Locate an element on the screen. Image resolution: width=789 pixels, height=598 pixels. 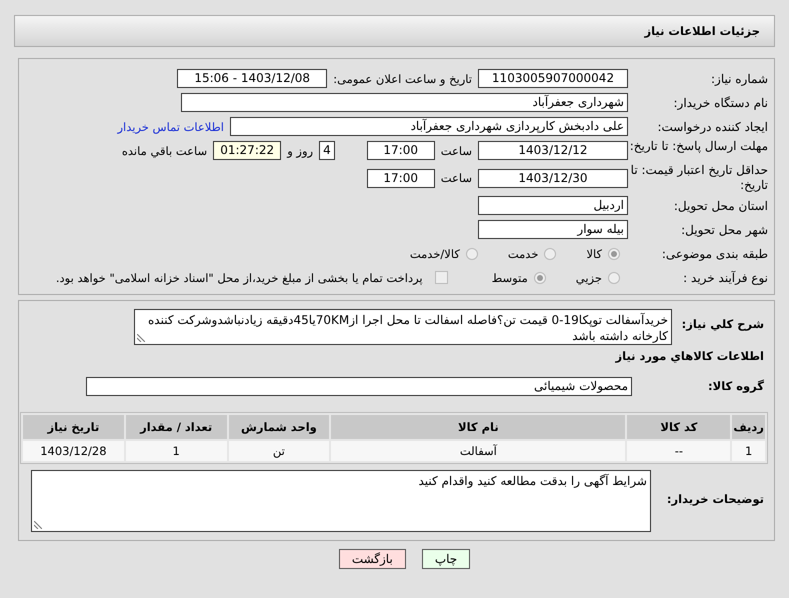
table-cell: تن is located at coordinates (279, 451).